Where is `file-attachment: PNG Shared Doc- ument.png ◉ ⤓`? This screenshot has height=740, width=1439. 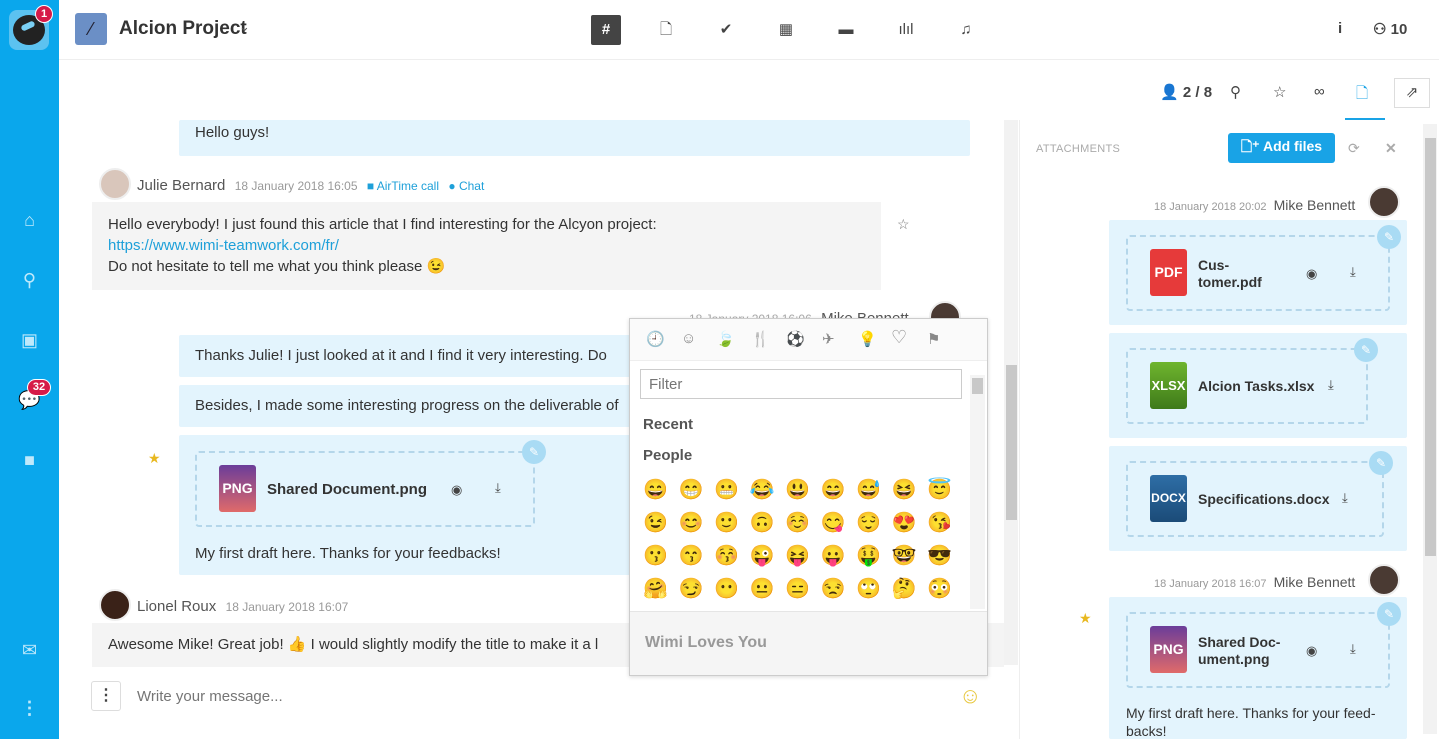 file-attachment: PNG Shared Doc- ument.png ◉ ⤓ is located at coordinates (1258, 650).